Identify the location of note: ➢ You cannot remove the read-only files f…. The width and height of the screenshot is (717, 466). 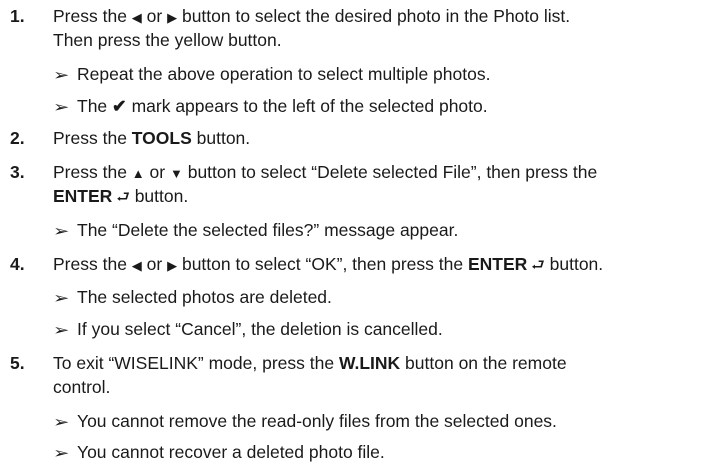
(305, 422).